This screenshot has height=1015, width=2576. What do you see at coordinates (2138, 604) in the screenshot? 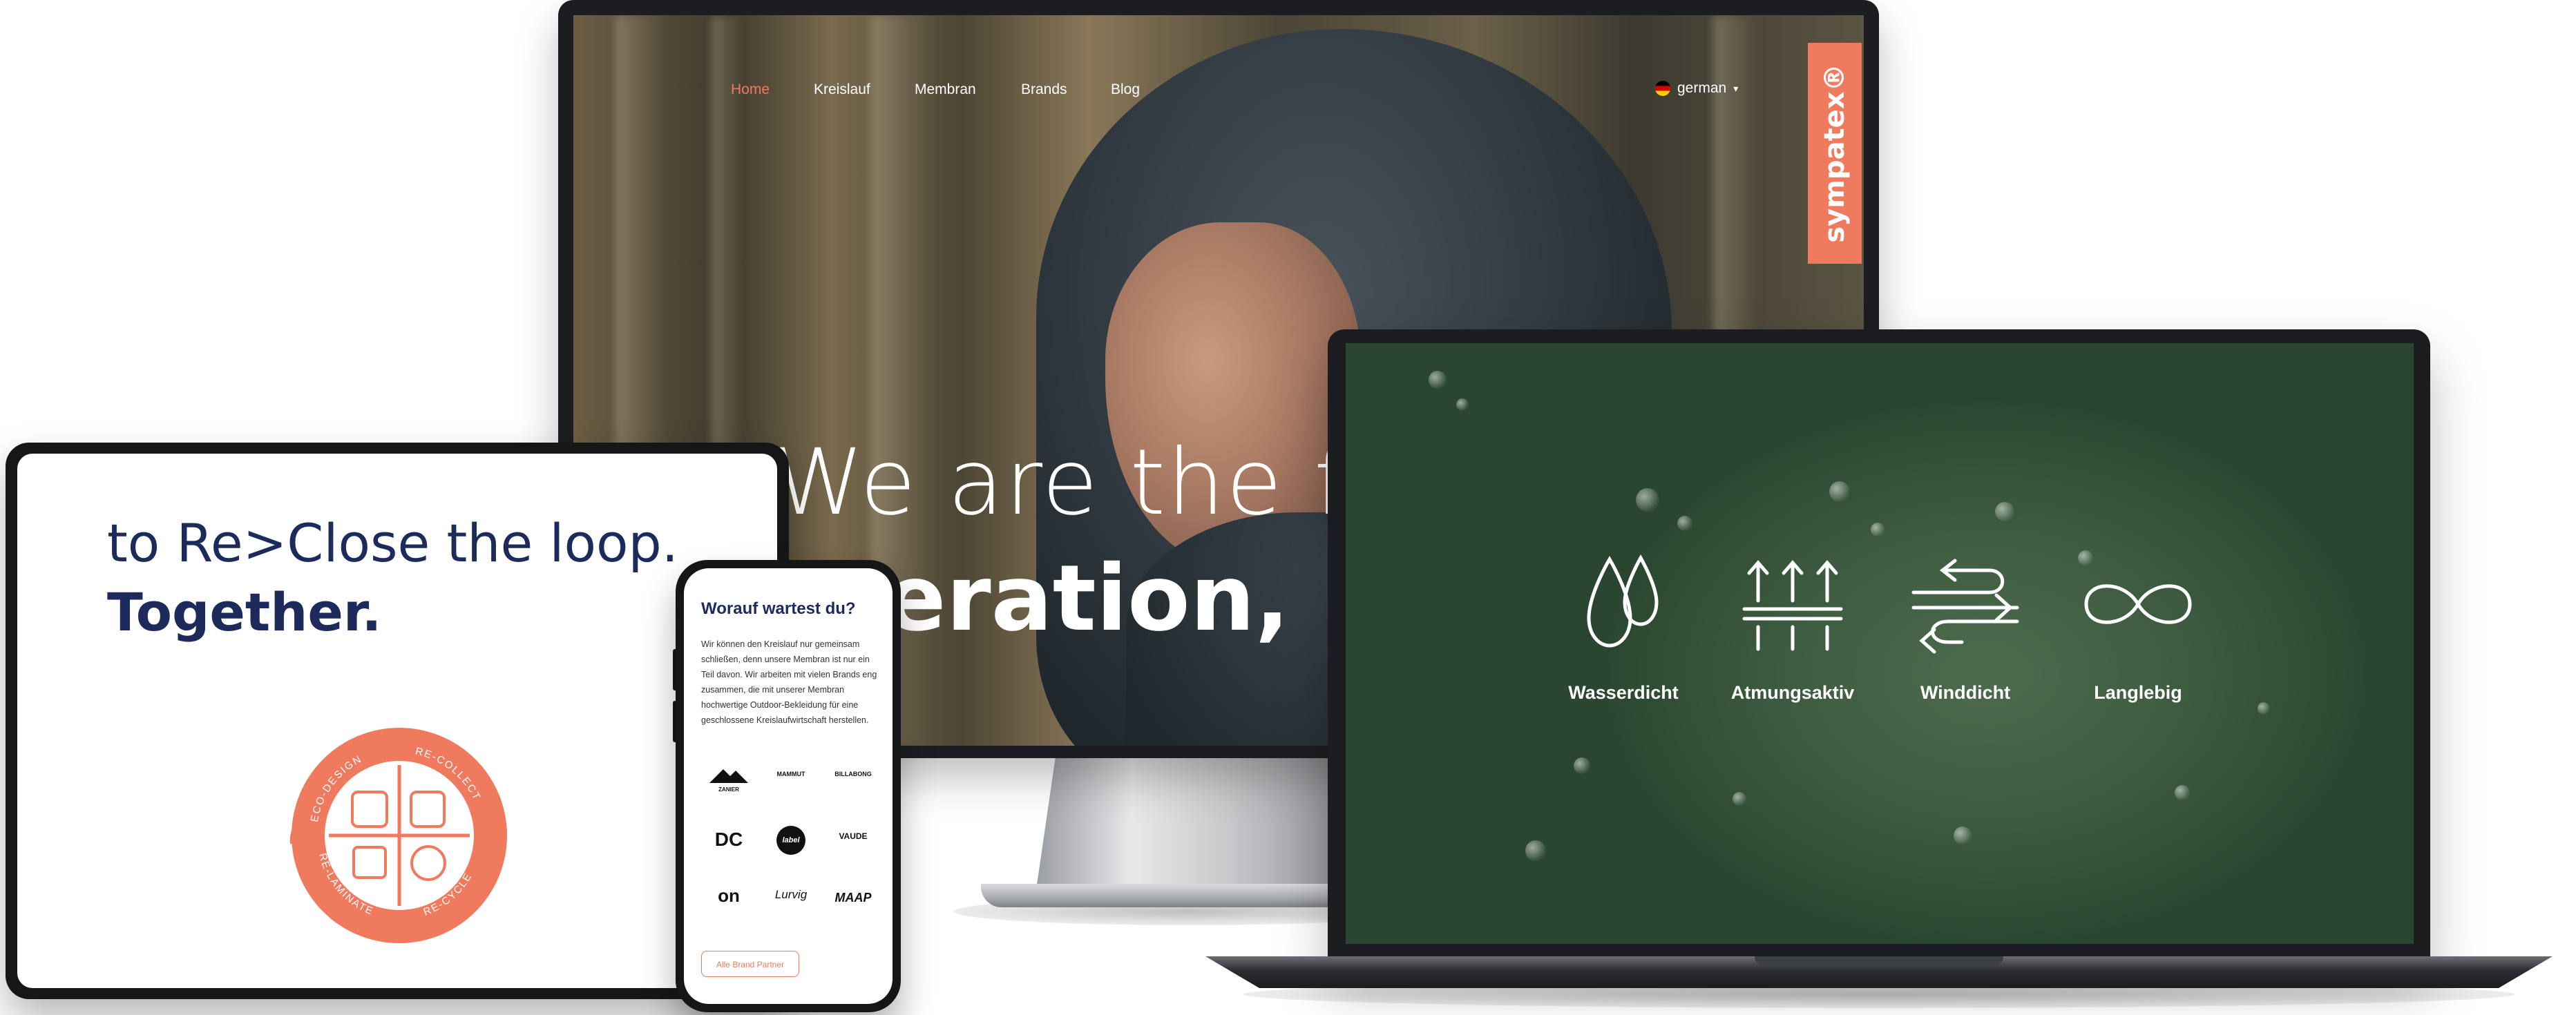
I see `infinity-icon` at bounding box center [2138, 604].